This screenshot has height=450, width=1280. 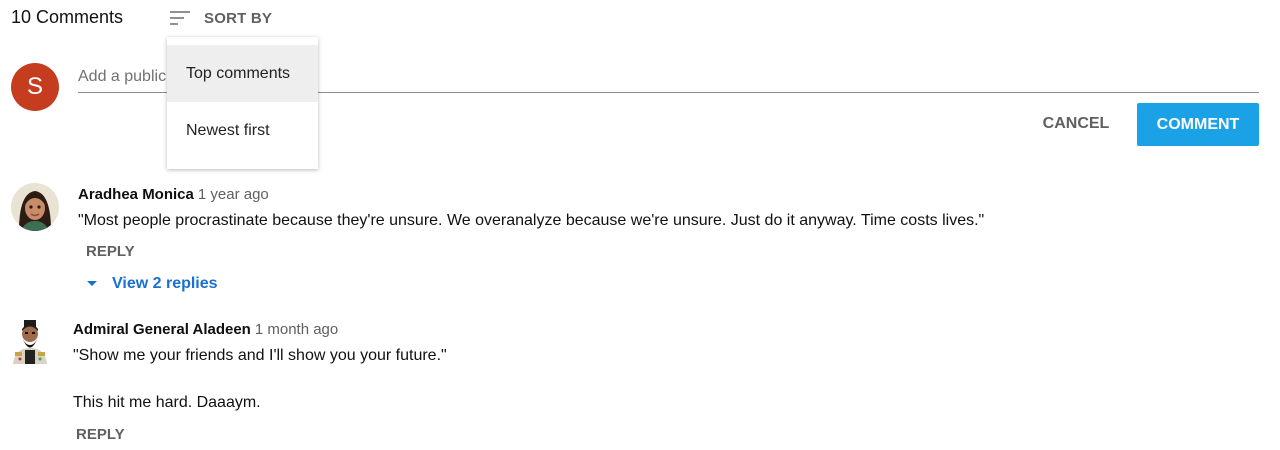 What do you see at coordinates (242, 130) in the screenshot?
I see `sort-option-newest-first: Newest first` at bounding box center [242, 130].